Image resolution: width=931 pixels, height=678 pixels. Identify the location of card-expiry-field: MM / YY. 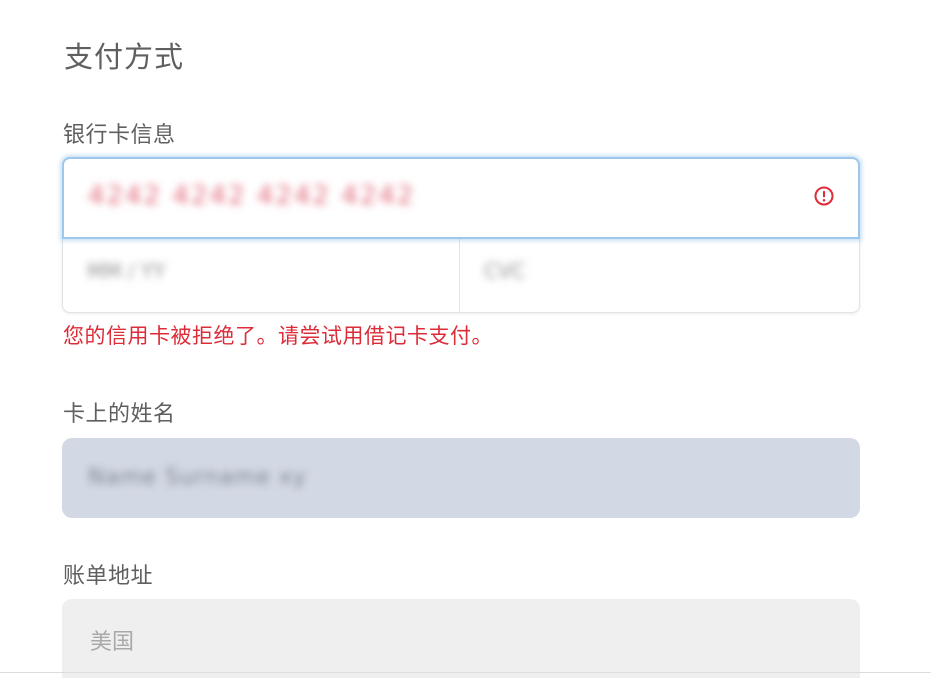
(261, 274).